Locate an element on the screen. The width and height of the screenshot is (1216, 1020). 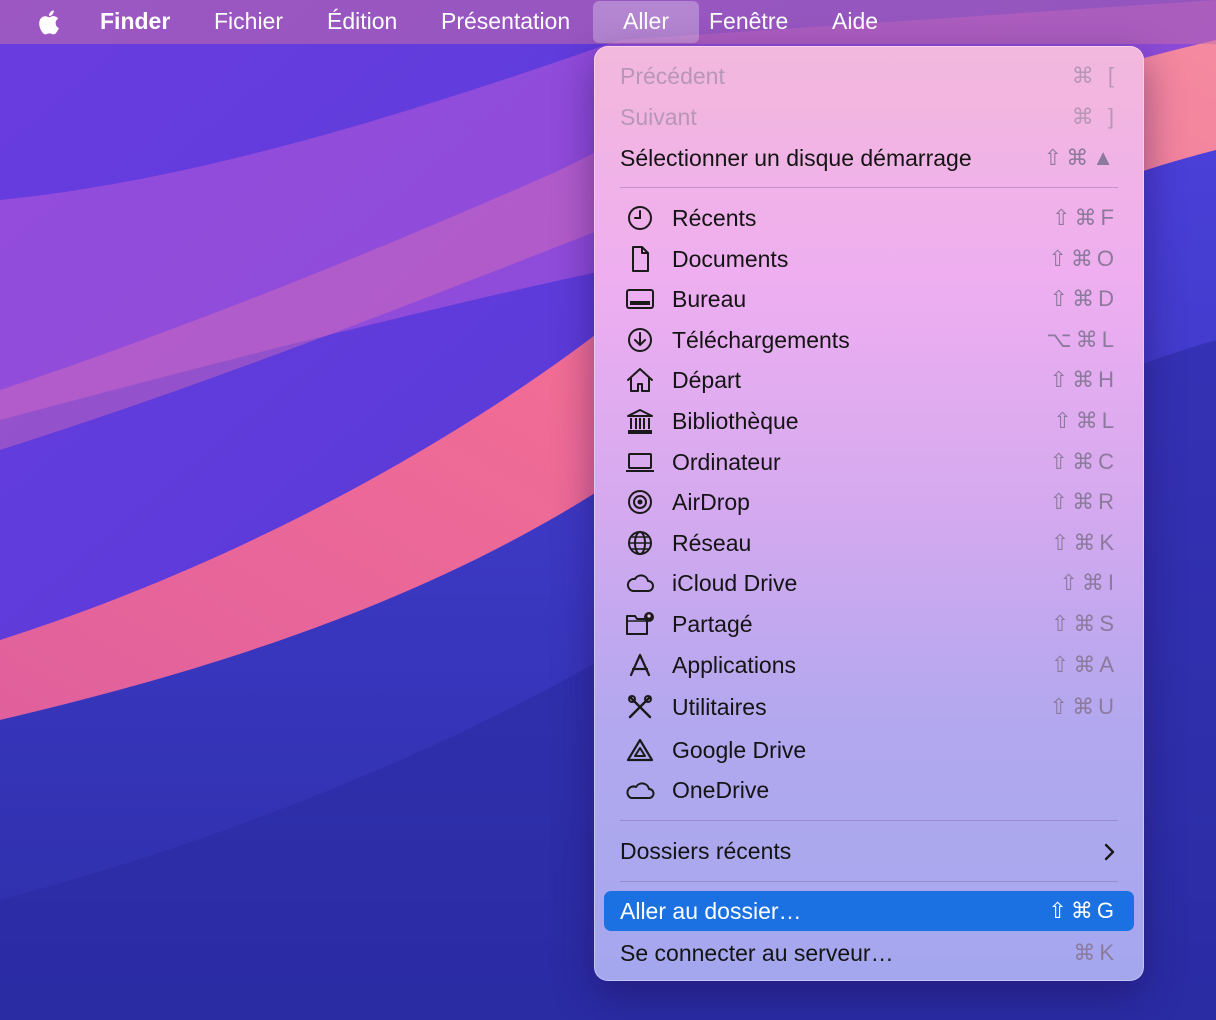
desktop-icon is located at coordinates (640, 299).